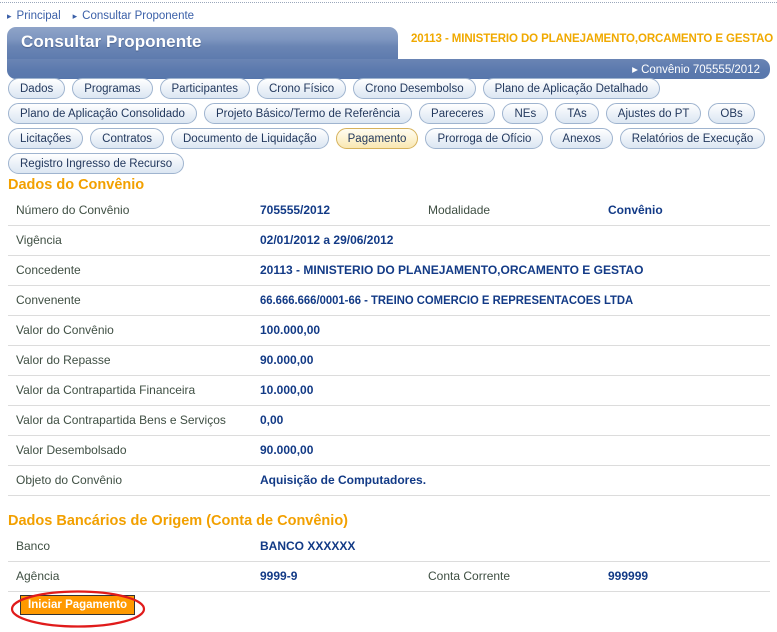 This screenshot has height=632, width=777. Describe the element at coordinates (106, 390) in the screenshot. I see `field-label-contrapartida-financeira: Valor da Contrapartida Financeira` at that location.